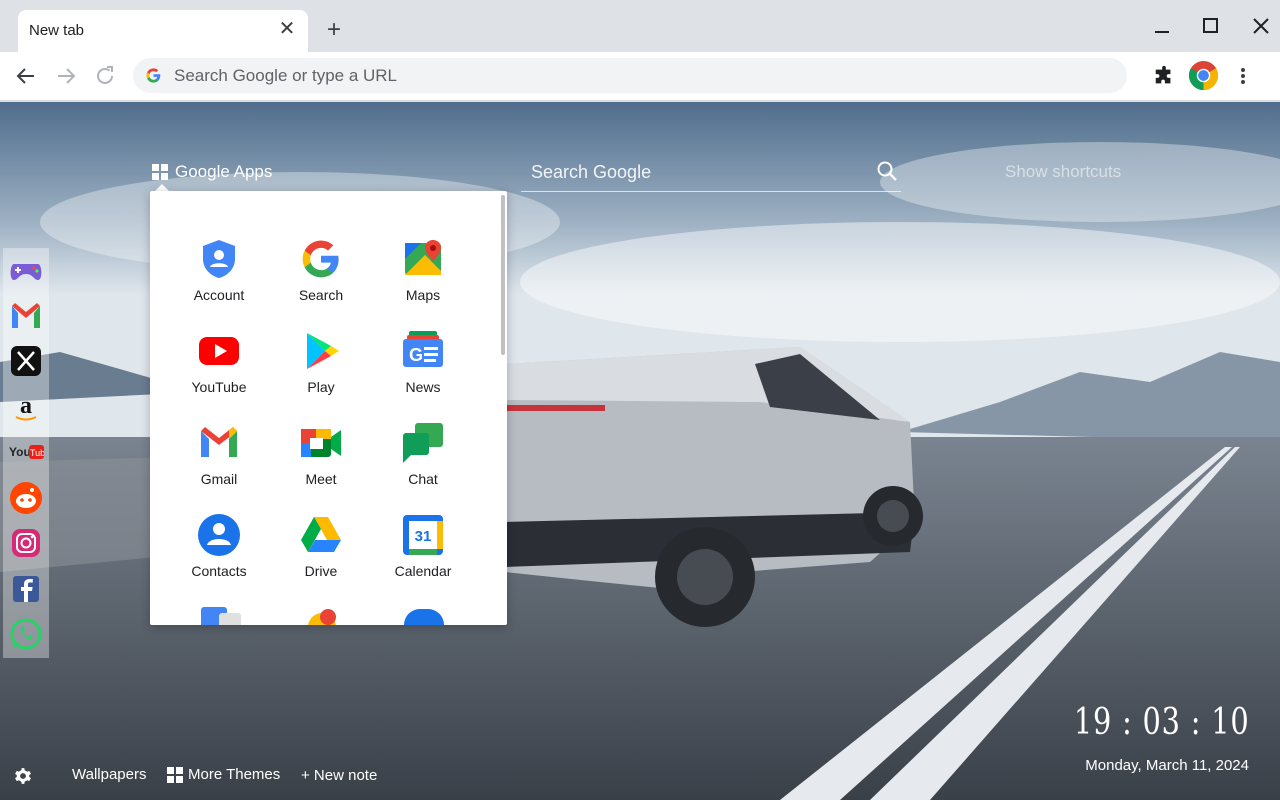  What do you see at coordinates (321, 295) in the screenshot?
I see `app-label: Search` at bounding box center [321, 295].